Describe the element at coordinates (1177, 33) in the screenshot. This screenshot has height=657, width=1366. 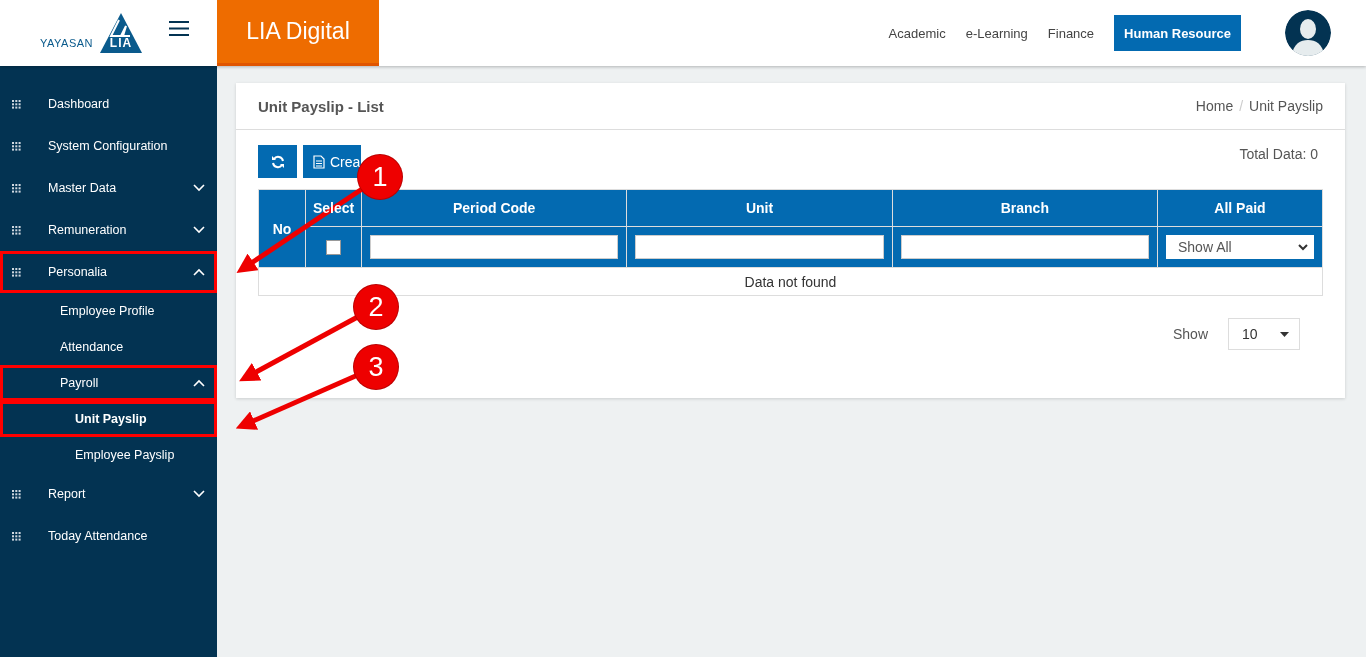
I see `nav-tab: Human Resource` at that location.